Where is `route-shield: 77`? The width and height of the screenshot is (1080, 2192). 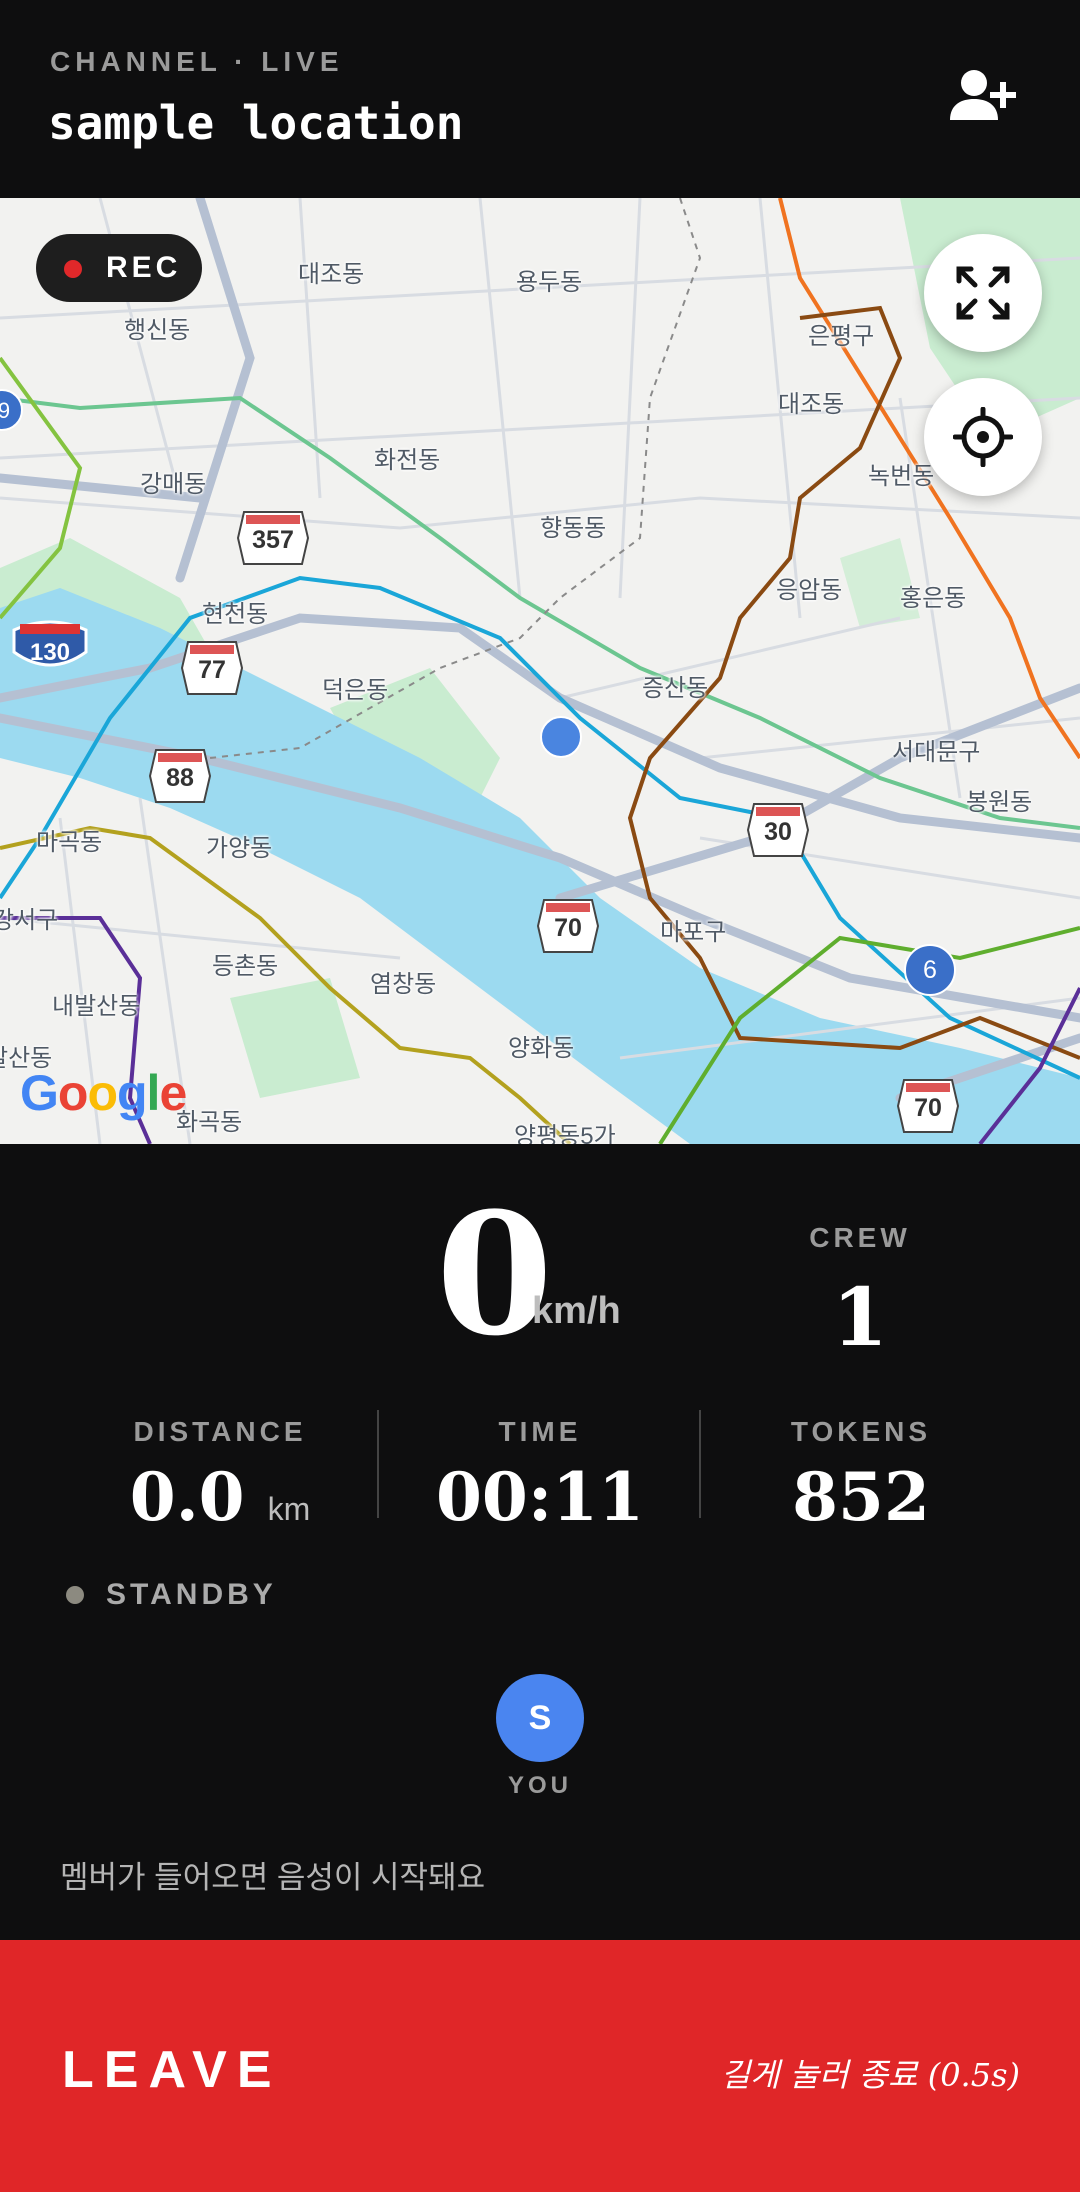
route-shield: 77 is located at coordinates (212, 668).